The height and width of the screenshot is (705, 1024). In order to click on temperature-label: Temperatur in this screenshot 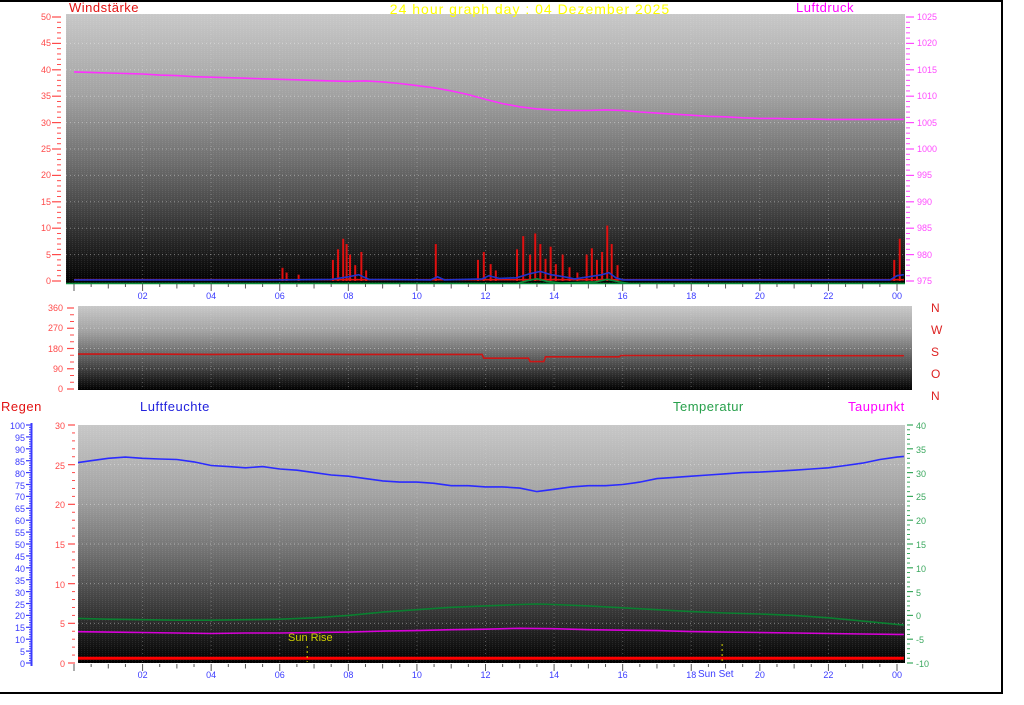, I will do `click(708, 406)`.